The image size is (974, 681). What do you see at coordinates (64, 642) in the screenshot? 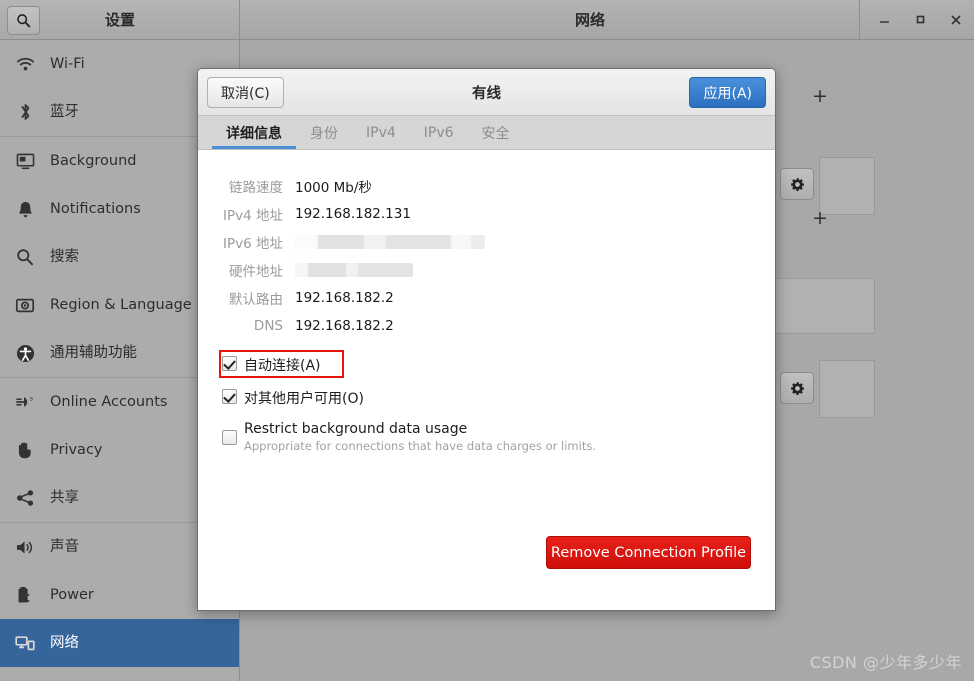
I see `sidebar-item-label: 网络` at bounding box center [64, 642].